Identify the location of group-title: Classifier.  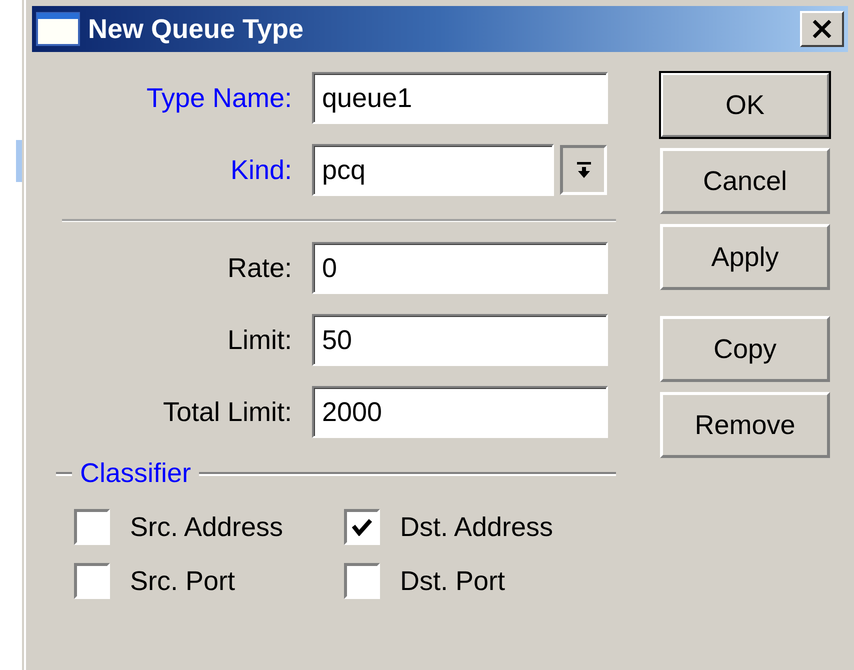
(136, 473).